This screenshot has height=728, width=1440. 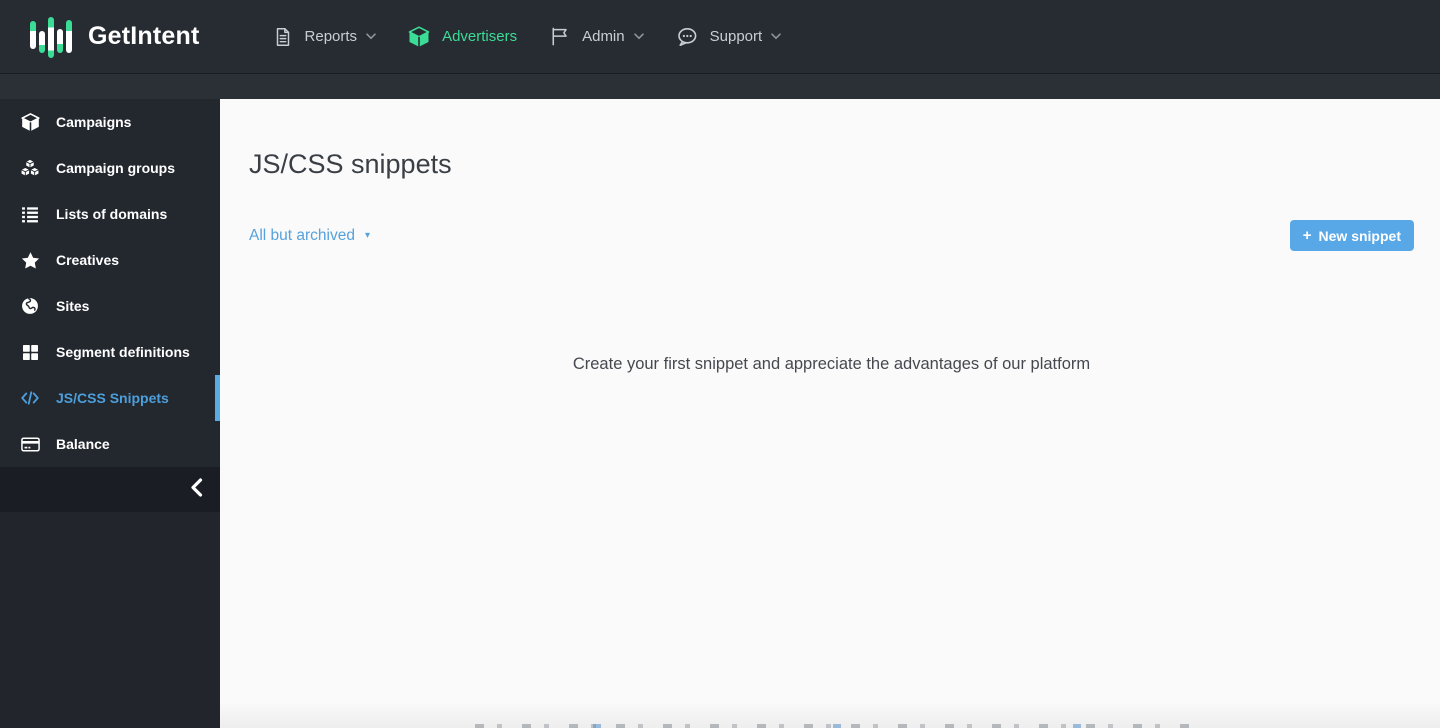 I want to click on credit-card-icon, so click(x=30, y=444).